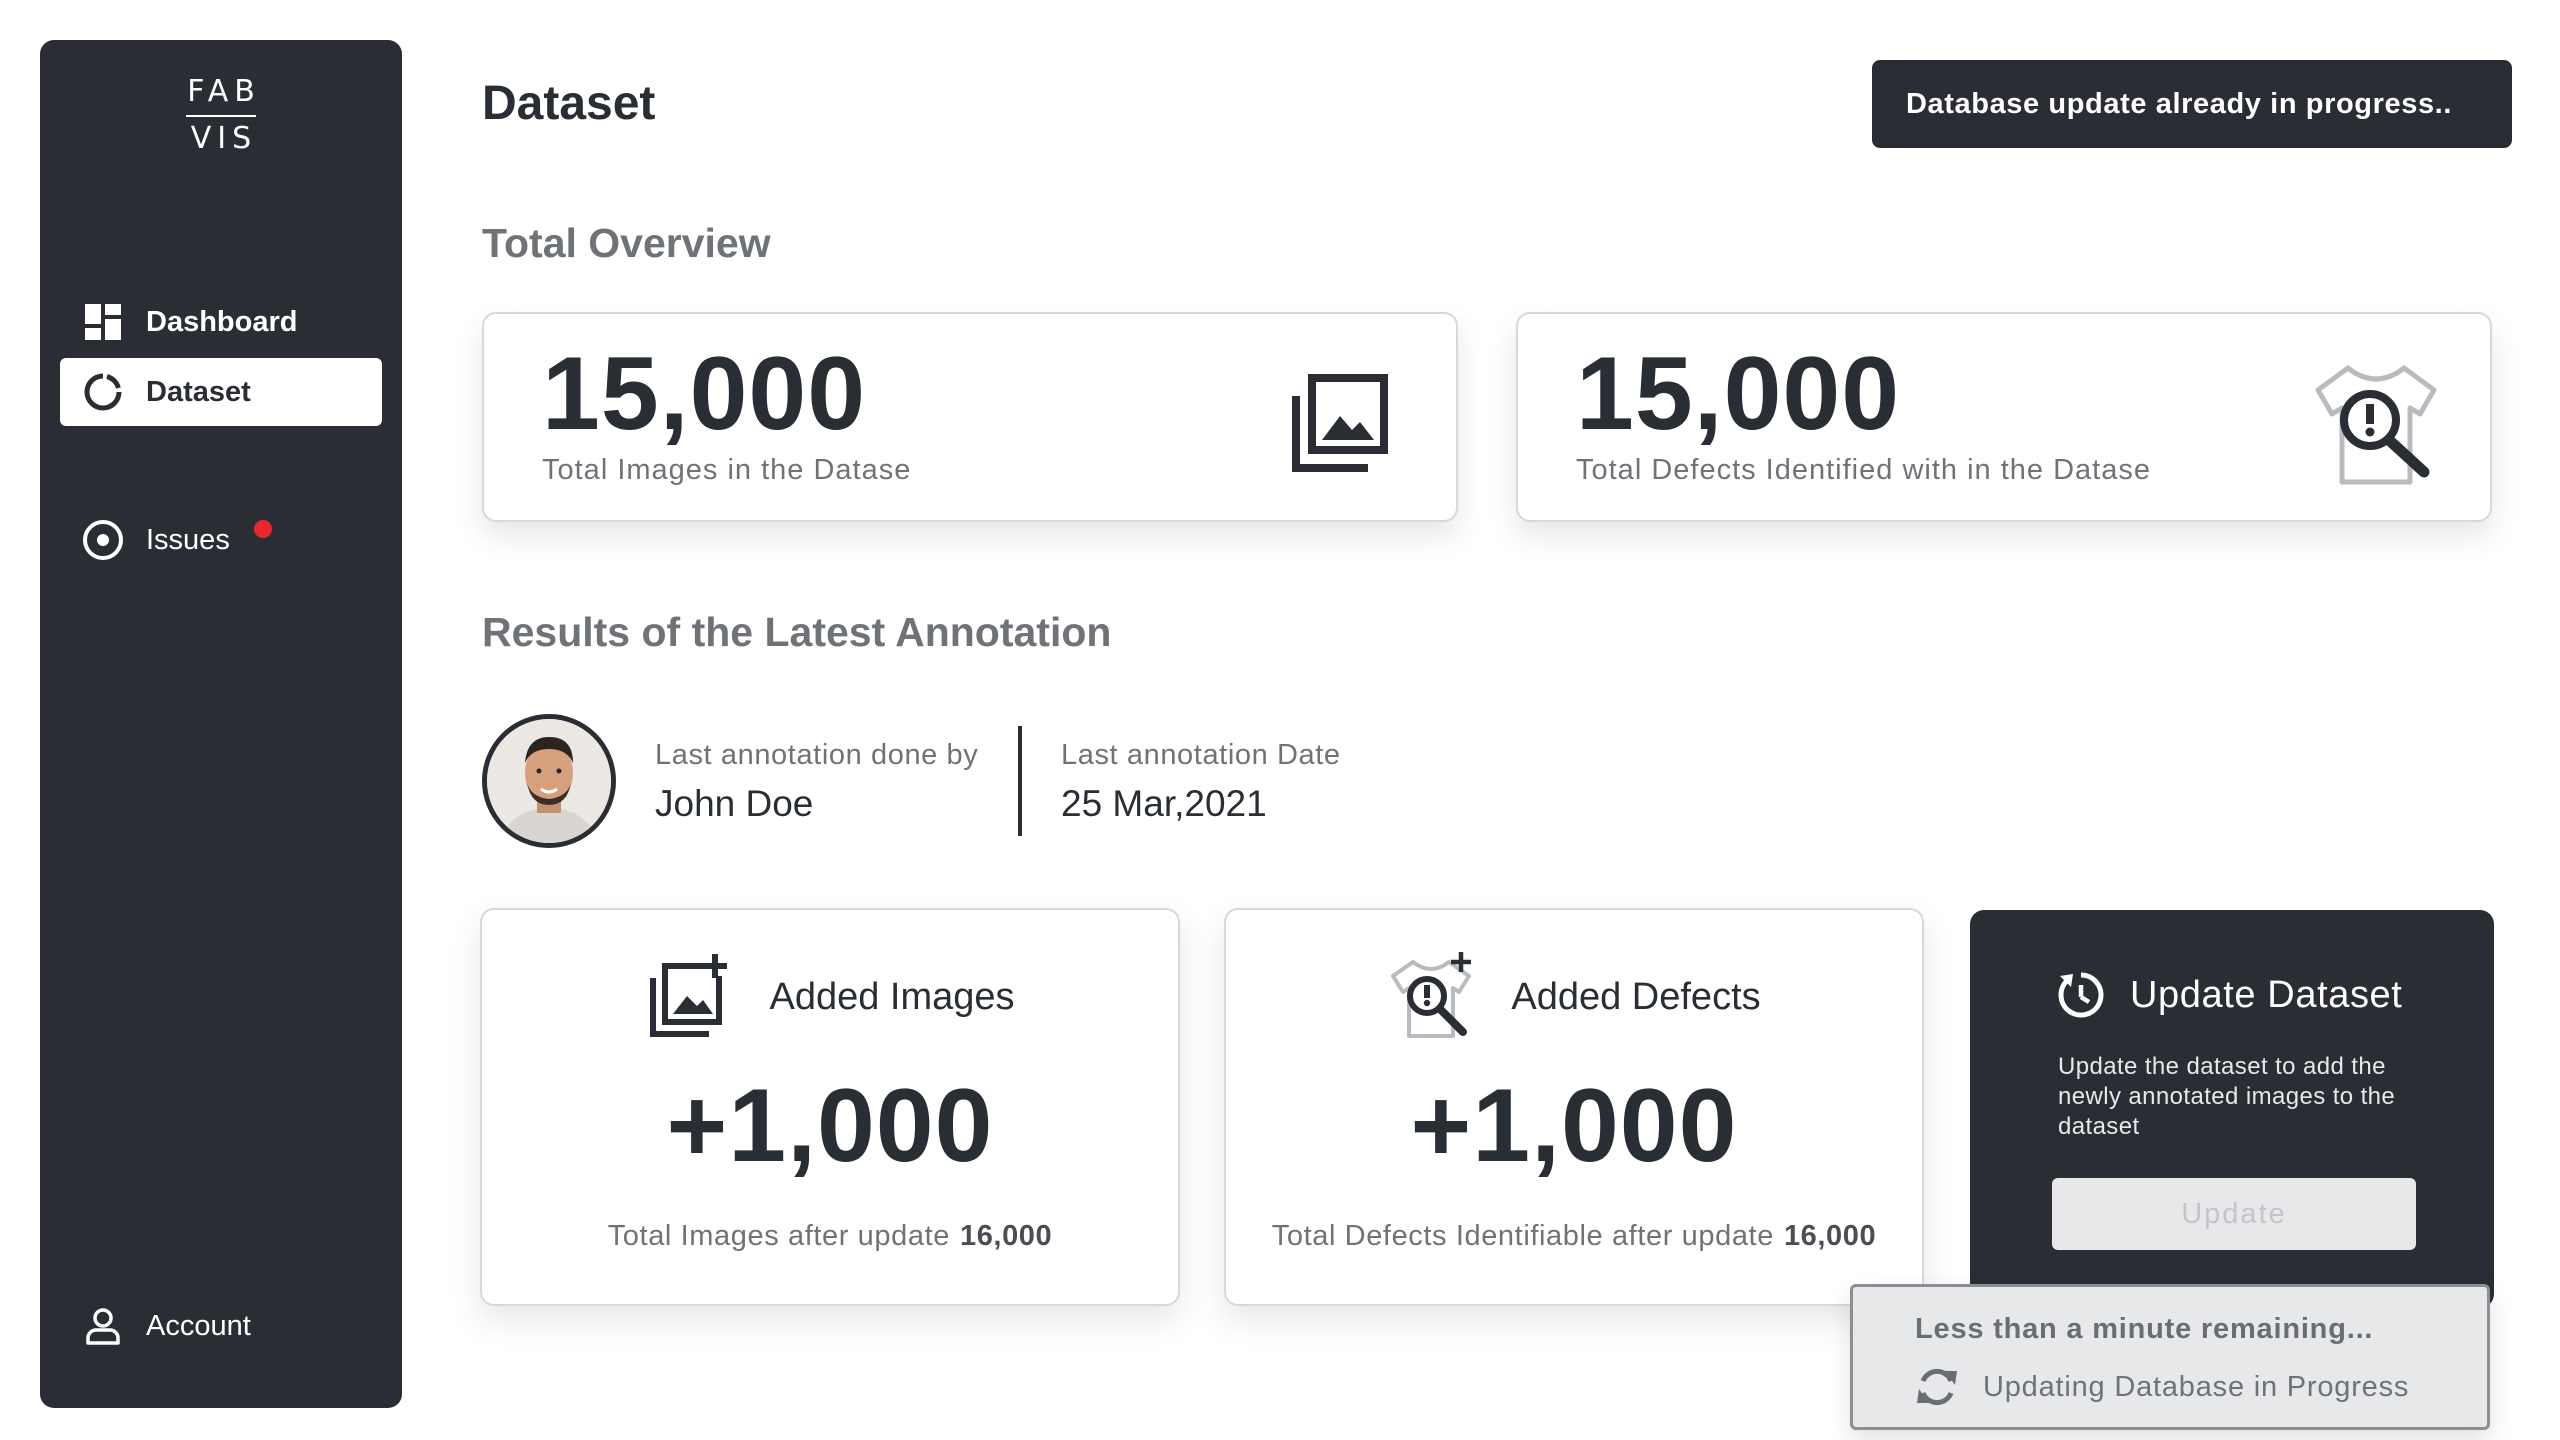 This screenshot has height=1440, width=2560. I want to click on footer-label: Total Images after update, so click(778, 1236).